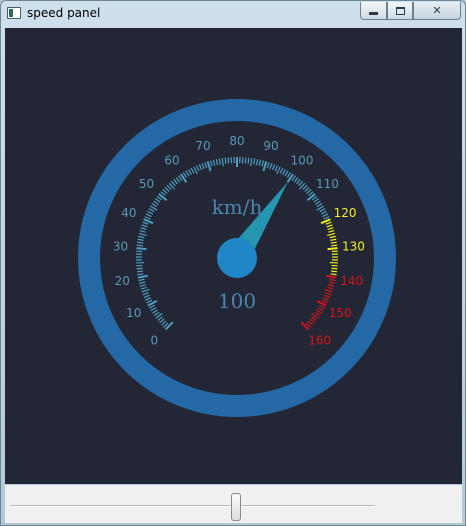 The image size is (466, 526). Describe the element at coordinates (327, 184) in the screenshot. I see `tick-label: 110` at that location.